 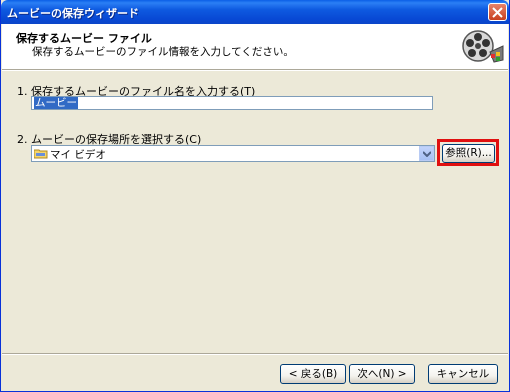 I want to click on chevron-down-icon, so click(x=427, y=154).